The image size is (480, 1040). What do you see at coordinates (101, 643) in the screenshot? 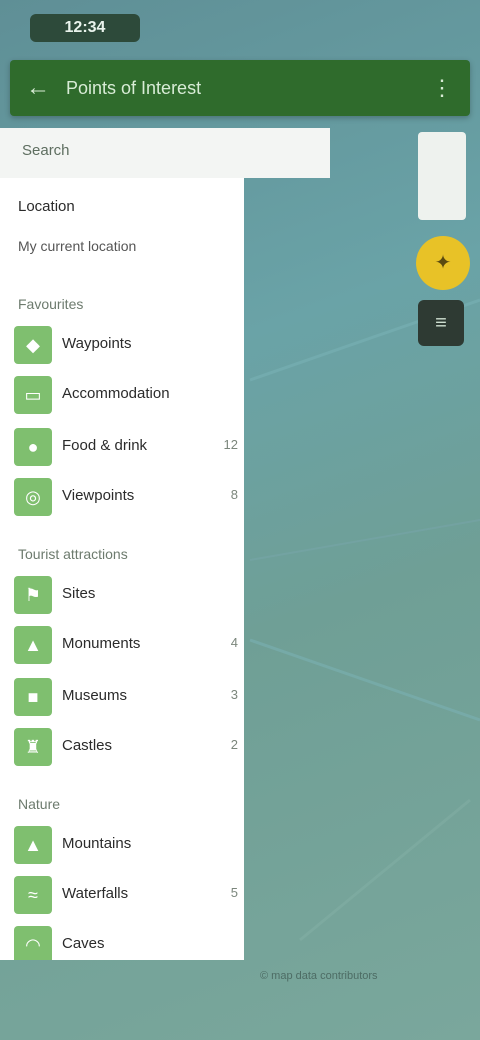
I see `list-item-label: Monuments` at bounding box center [101, 643].